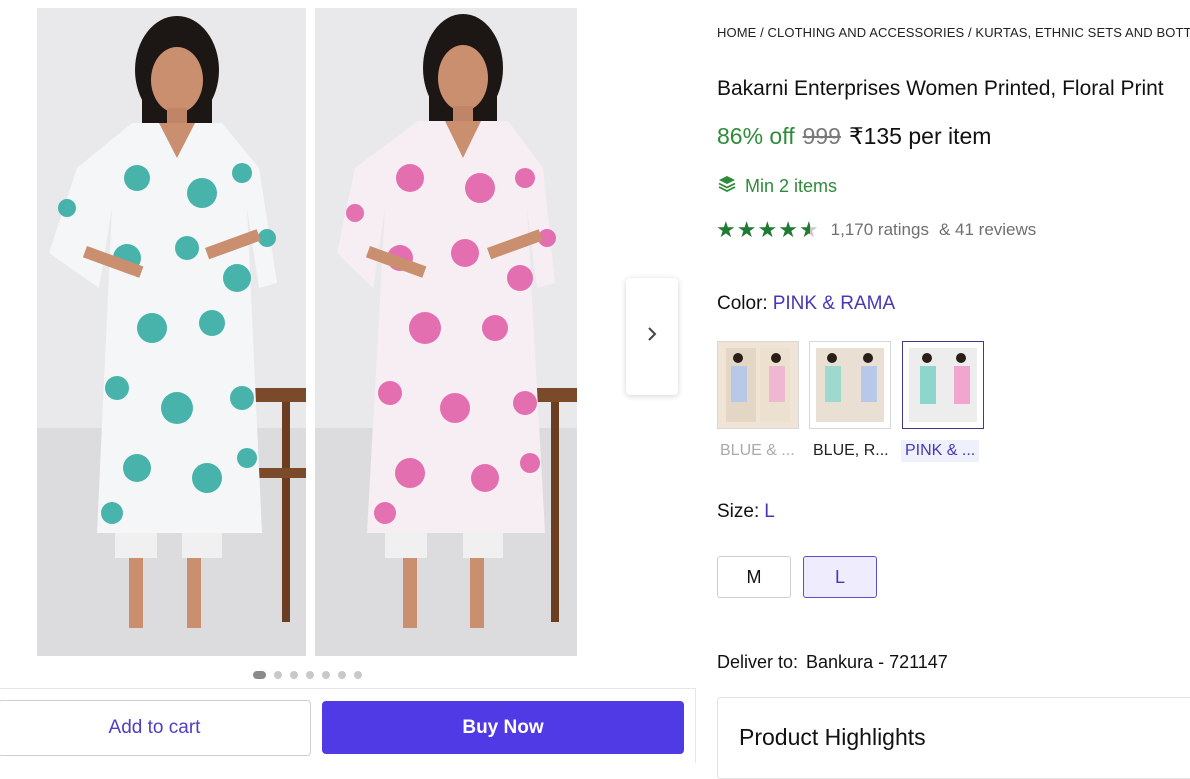 Image resolution: width=1190 pixels, height=779 pixels. I want to click on breadcrumb-clothing: CLOTHING AND ACCESSORIES, so click(866, 32).